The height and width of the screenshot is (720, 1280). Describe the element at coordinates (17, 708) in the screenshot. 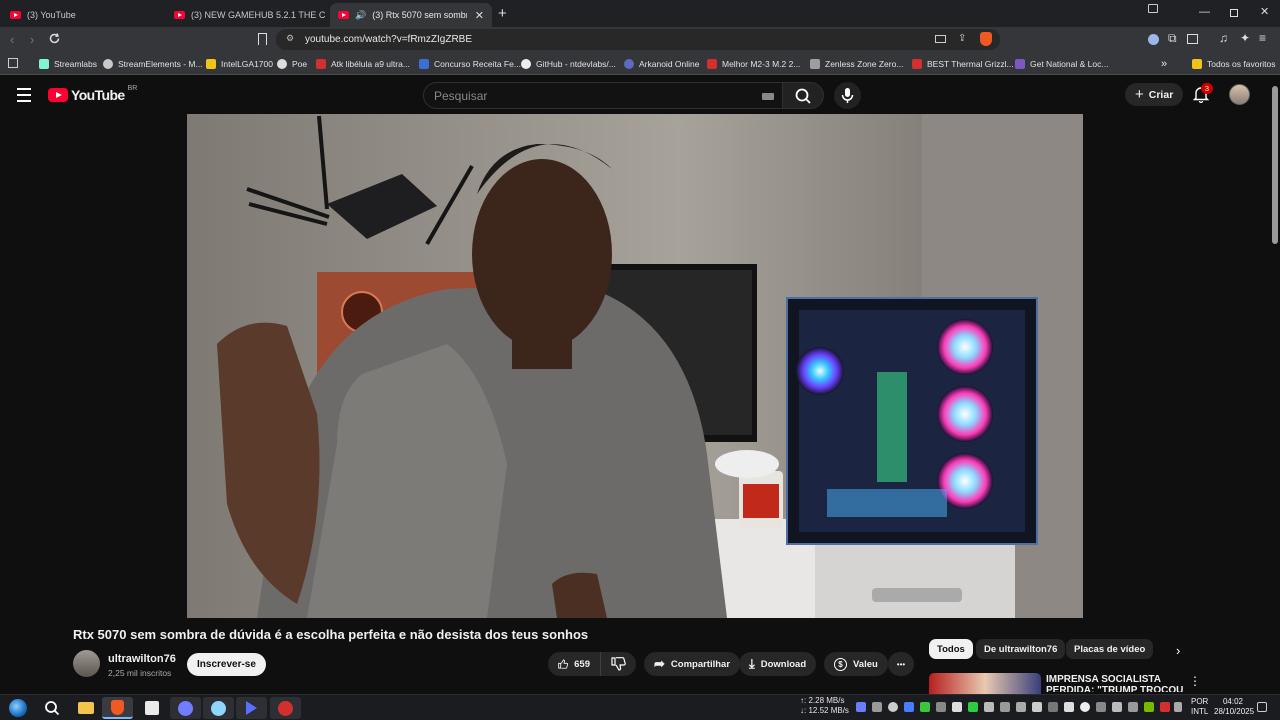

I see `start-button` at that location.